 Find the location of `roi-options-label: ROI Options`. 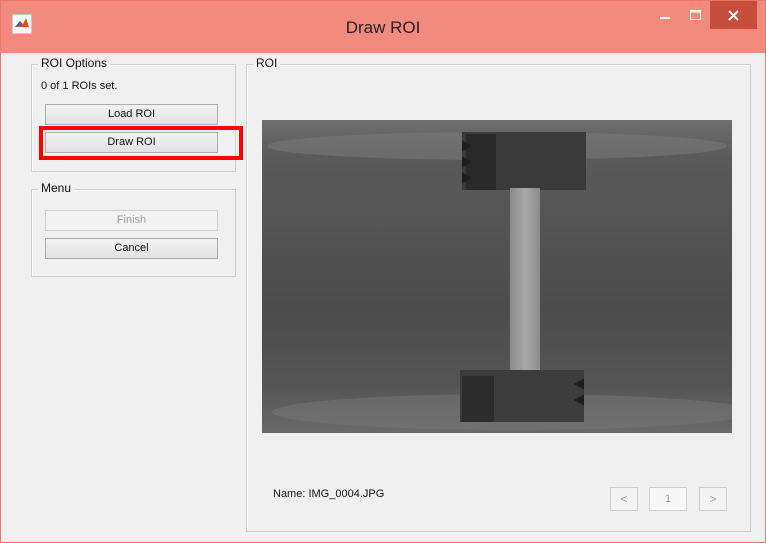

roi-options-label: ROI Options is located at coordinates (74, 63).